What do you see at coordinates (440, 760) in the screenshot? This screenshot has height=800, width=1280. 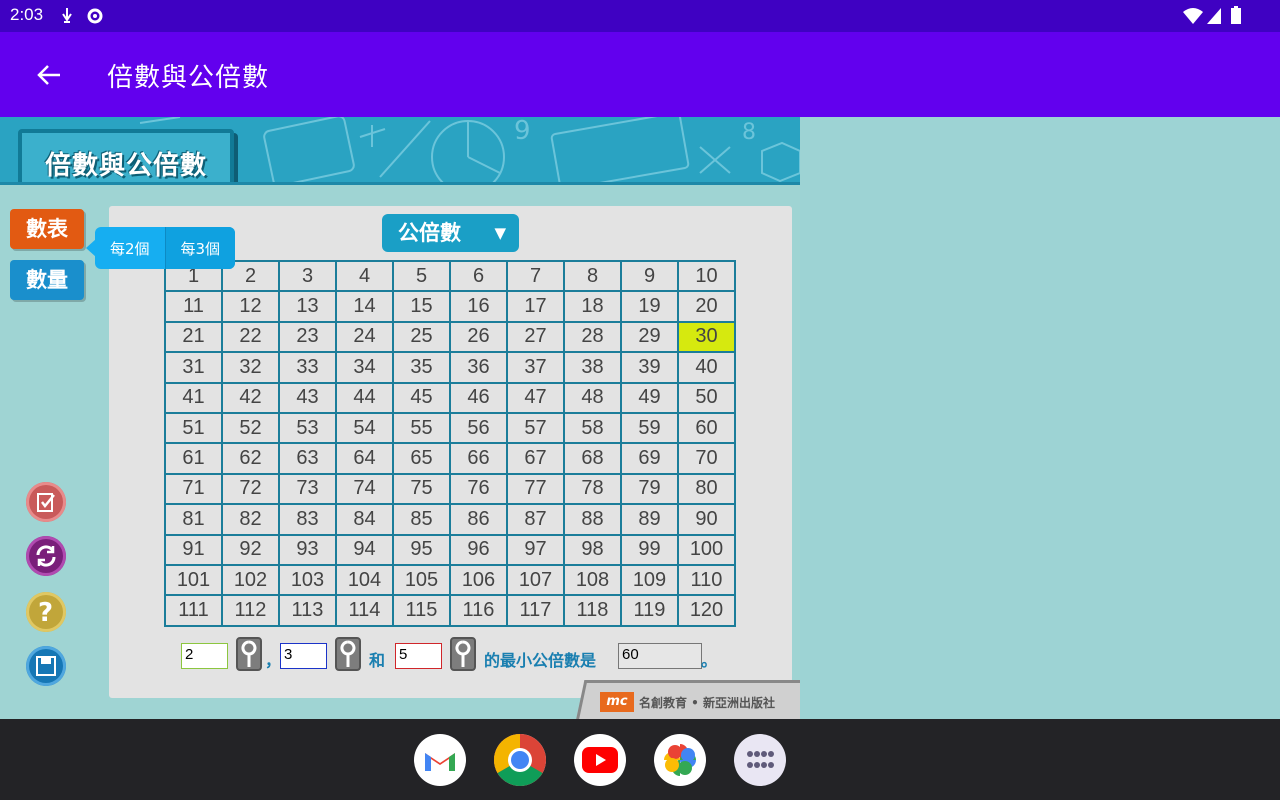 I see `gmail-app` at bounding box center [440, 760].